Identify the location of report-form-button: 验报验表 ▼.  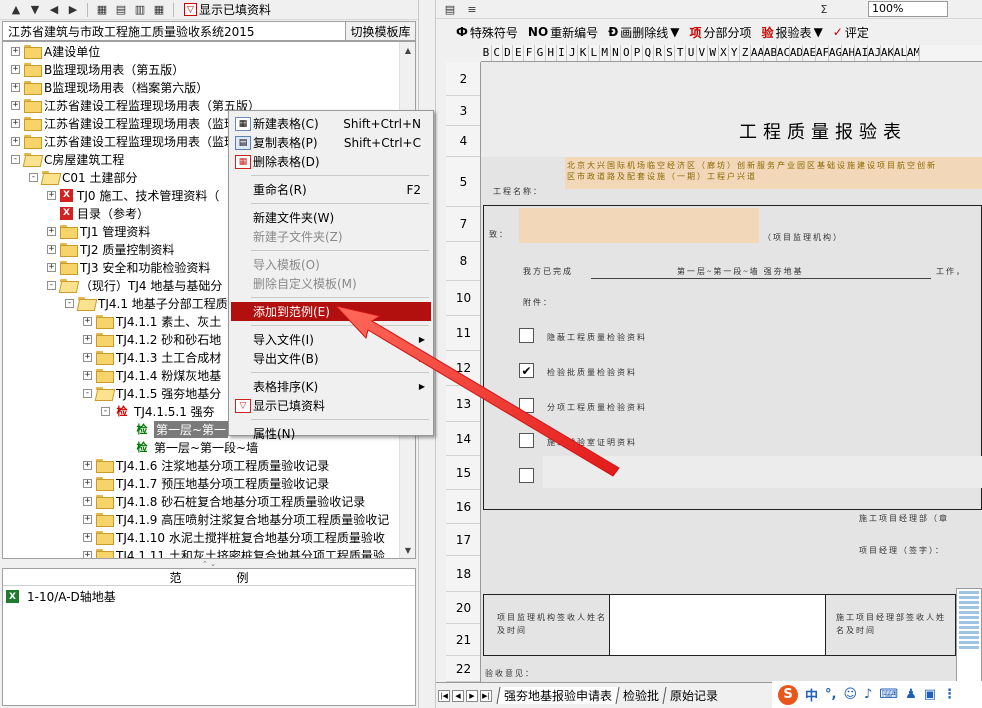
(792, 32).